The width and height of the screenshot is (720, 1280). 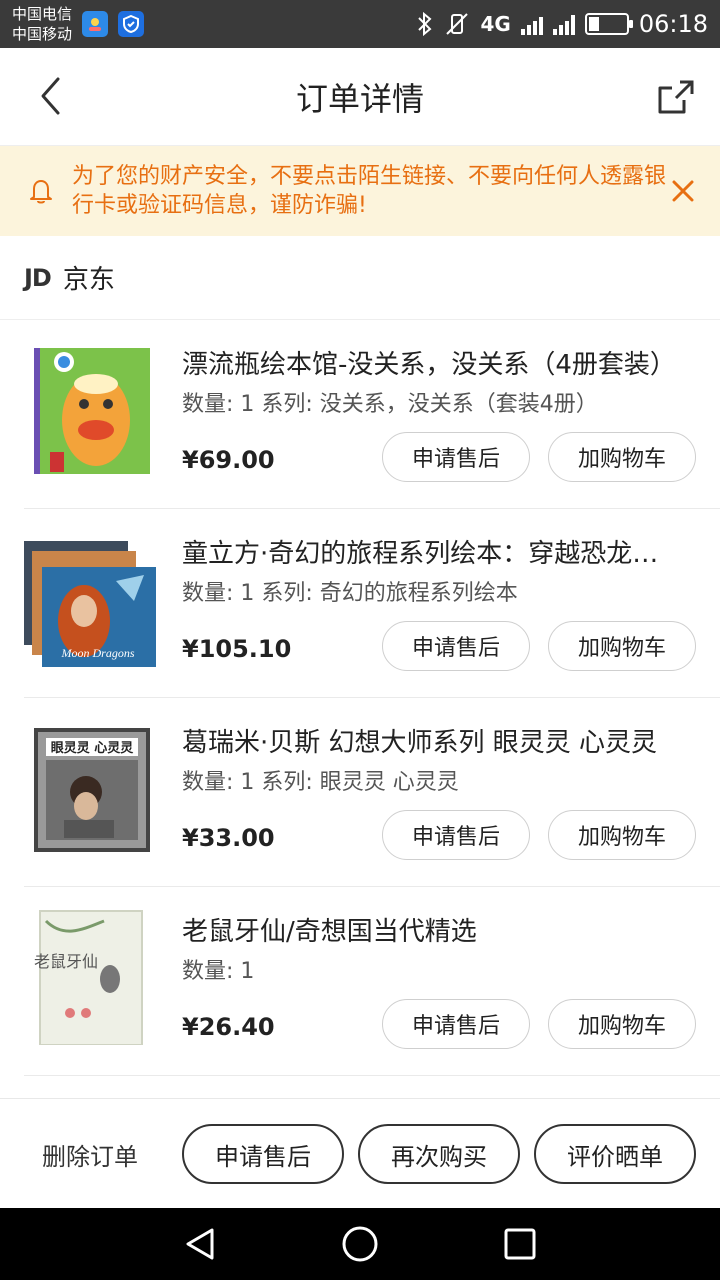 I want to click on cover-text-mouse: 老鼠牙仙, so click(x=66, y=961).